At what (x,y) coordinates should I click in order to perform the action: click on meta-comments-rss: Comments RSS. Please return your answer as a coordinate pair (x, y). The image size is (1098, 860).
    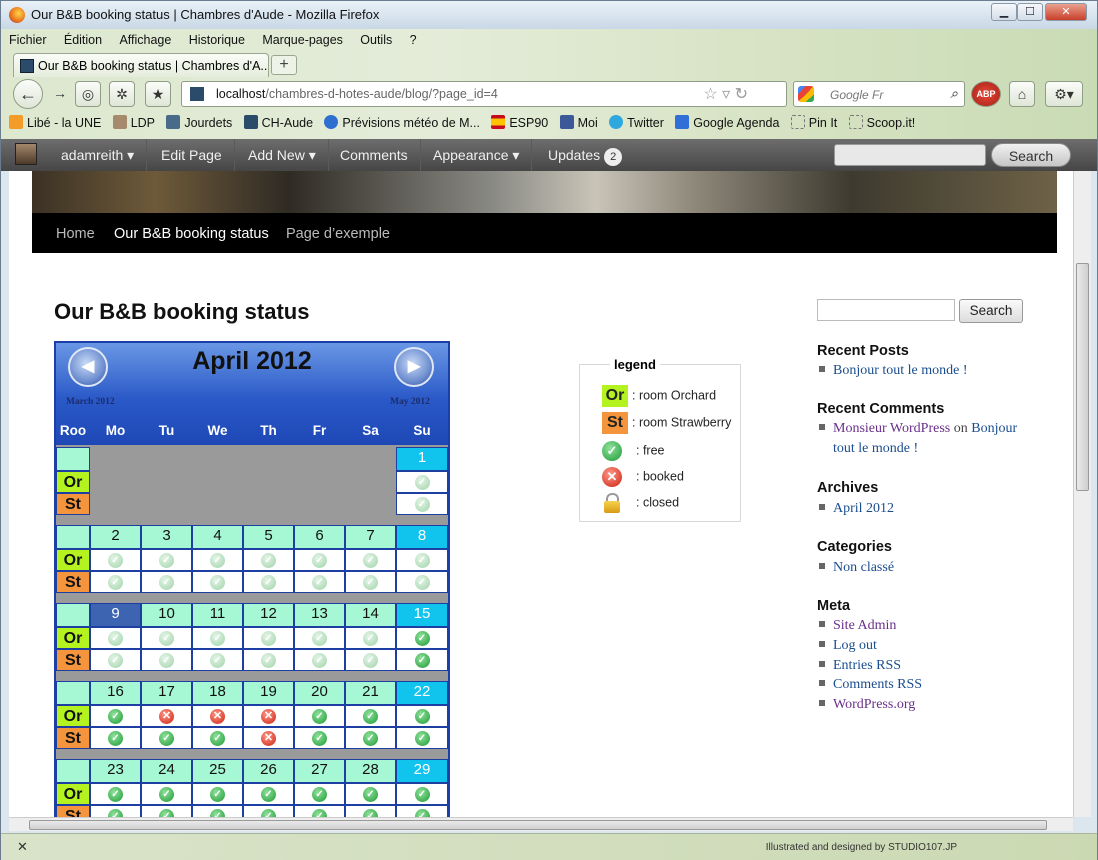
    Looking at the image, I should click on (869, 685).